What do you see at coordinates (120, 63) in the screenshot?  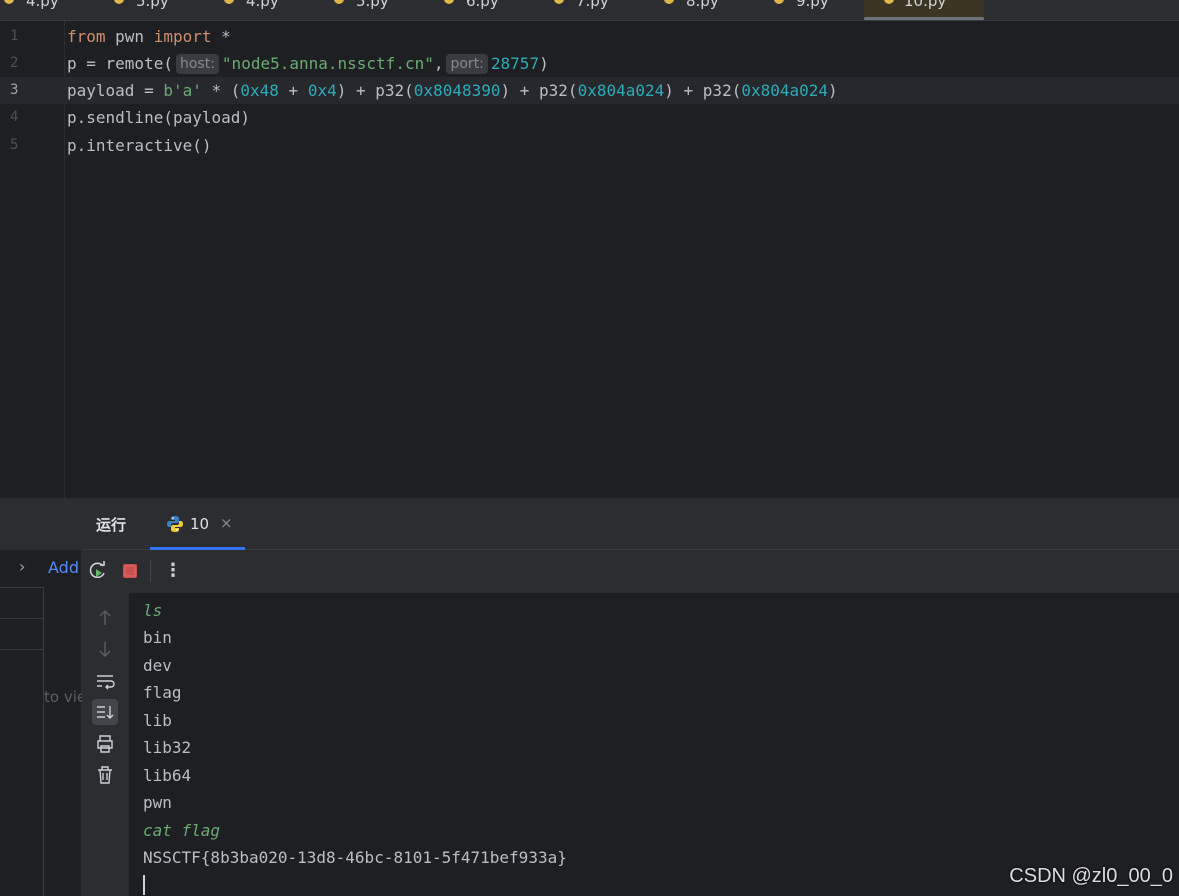 I see `code-text: p = remote(` at bounding box center [120, 63].